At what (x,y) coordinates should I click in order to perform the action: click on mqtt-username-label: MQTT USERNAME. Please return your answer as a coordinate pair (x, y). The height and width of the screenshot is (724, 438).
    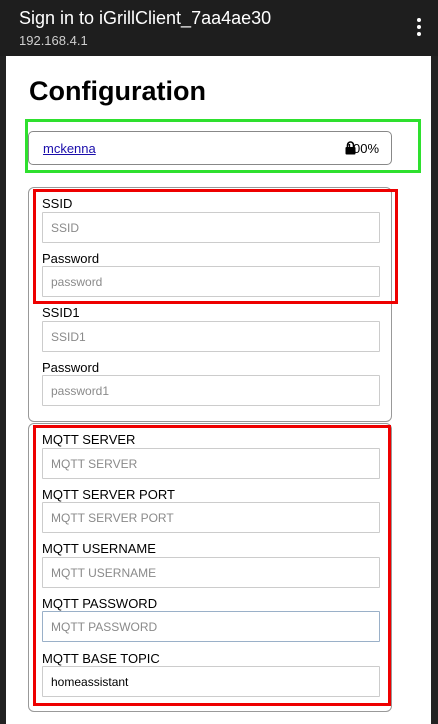
    Looking at the image, I should click on (99, 548).